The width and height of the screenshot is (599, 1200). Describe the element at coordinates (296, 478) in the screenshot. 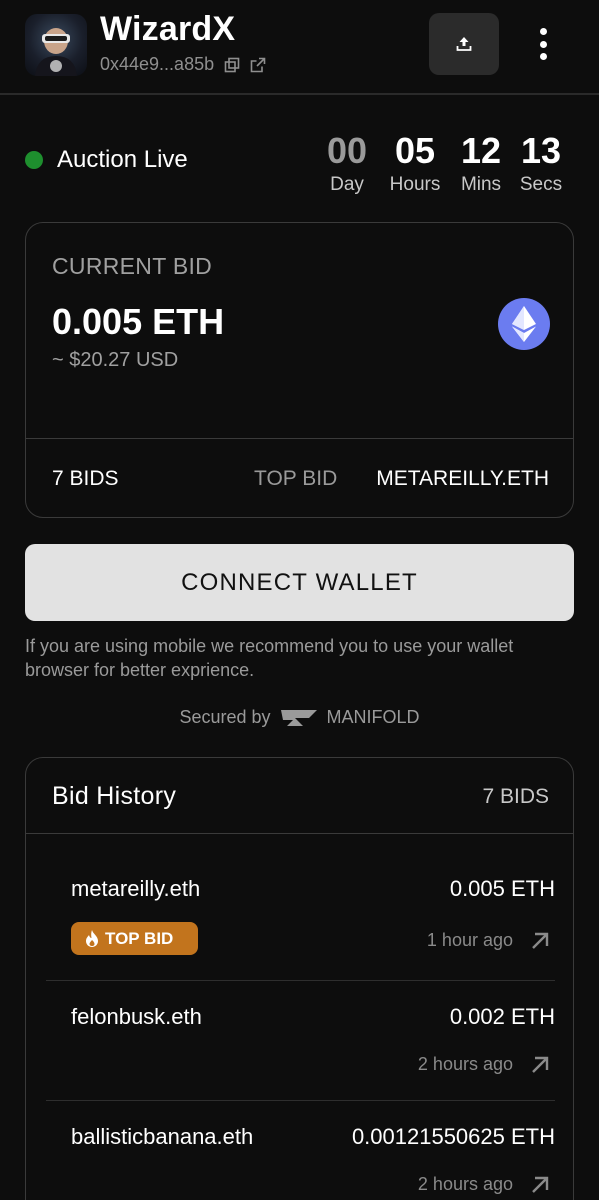

I see `top-bid-label: TOP BID` at that location.